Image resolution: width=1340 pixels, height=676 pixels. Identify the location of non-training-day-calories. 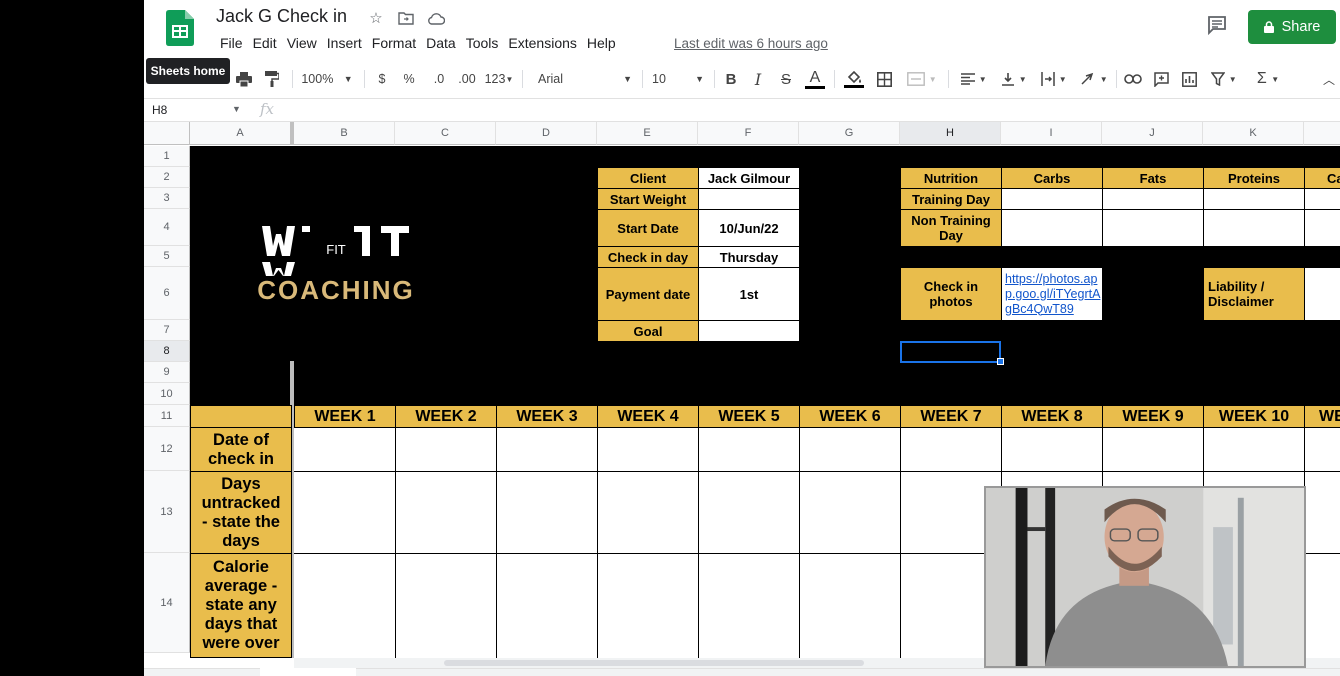
(1322, 228).